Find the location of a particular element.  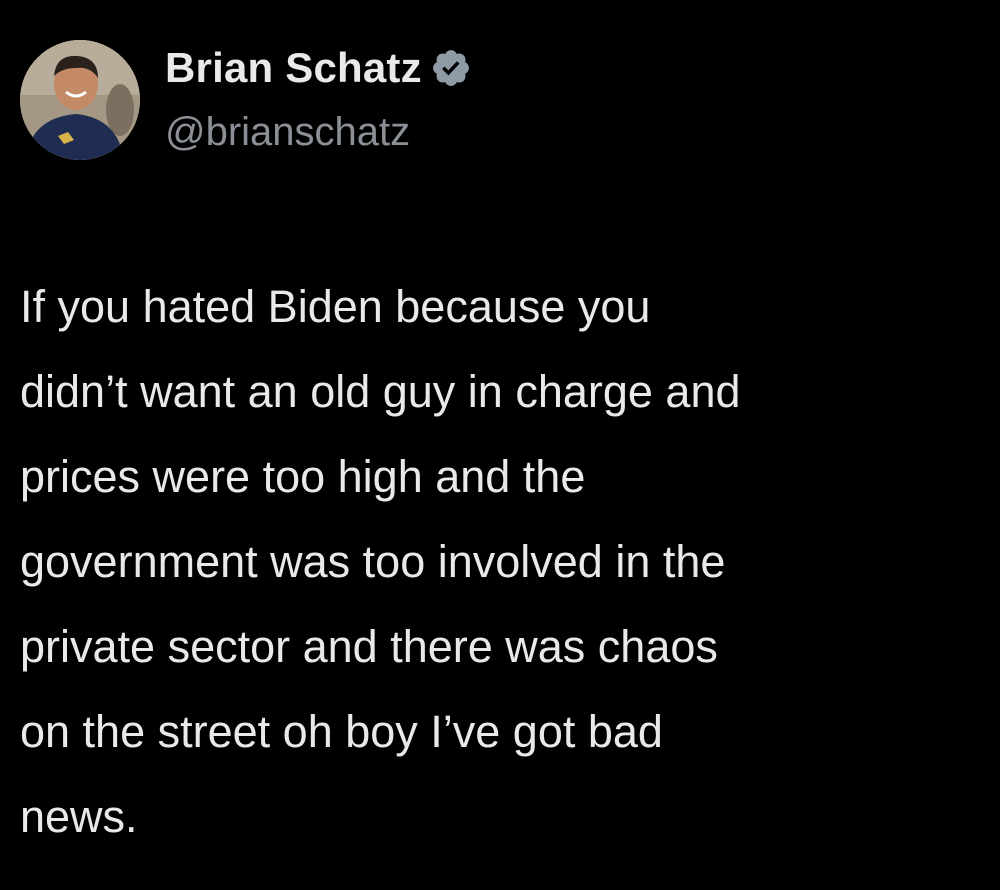

author-avatar is located at coordinates (80, 100).